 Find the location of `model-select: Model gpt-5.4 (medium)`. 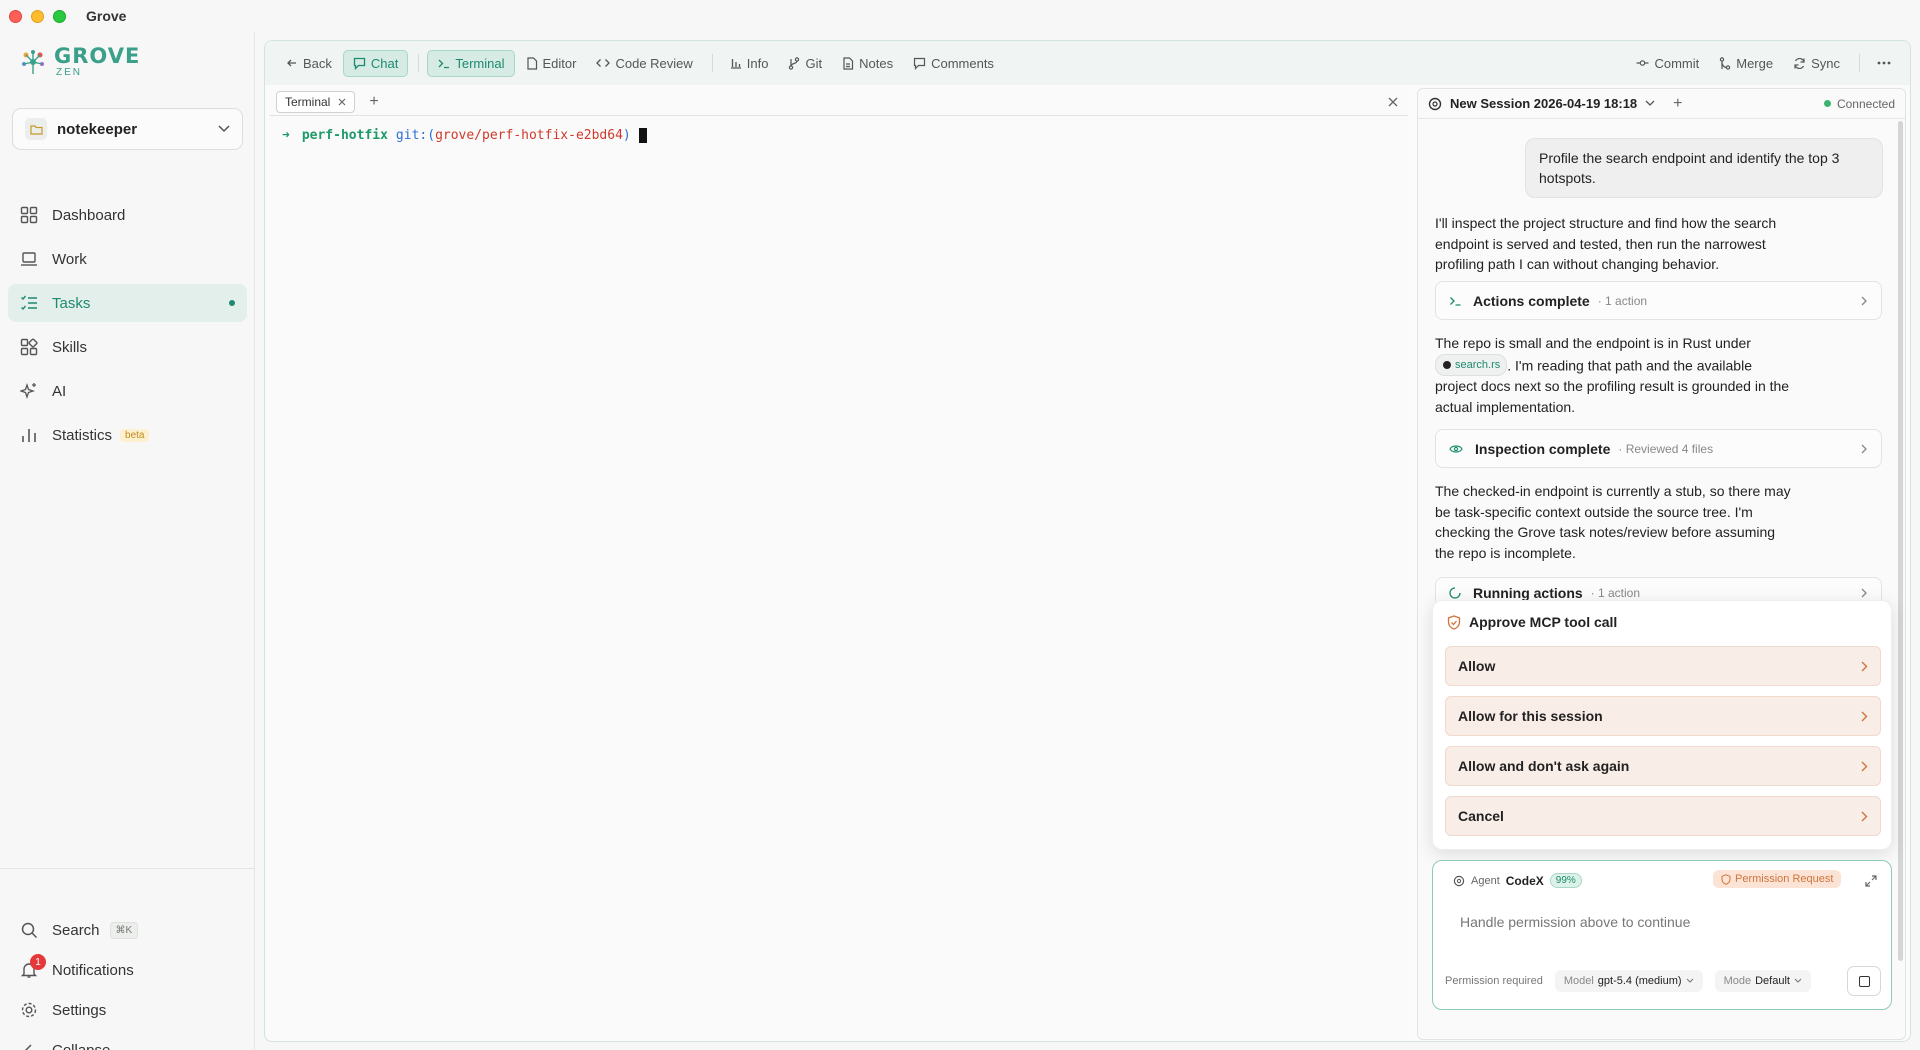

model-select: Model gpt-5.4 (medium) is located at coordinates (1628, 981).